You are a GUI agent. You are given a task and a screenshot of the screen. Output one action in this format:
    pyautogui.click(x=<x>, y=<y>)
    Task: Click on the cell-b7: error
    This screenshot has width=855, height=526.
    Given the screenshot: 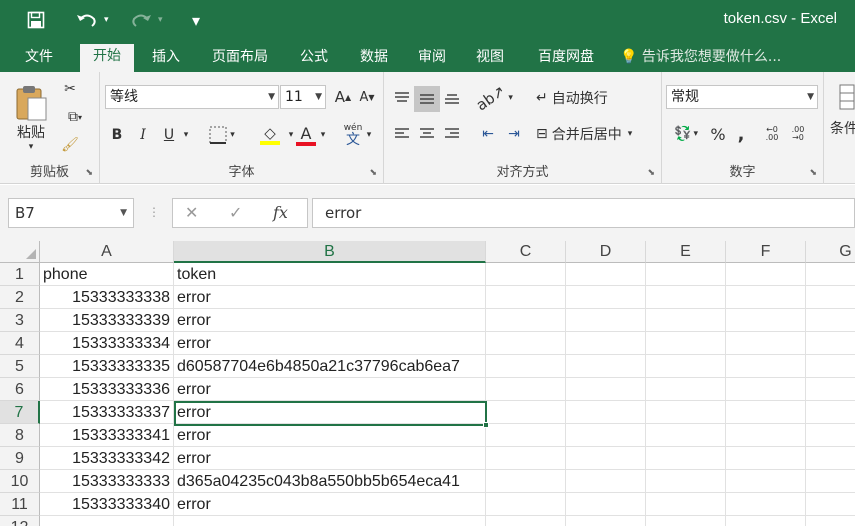 What is the action you would take?
    pyautogui.click(x=330, y=412)
    